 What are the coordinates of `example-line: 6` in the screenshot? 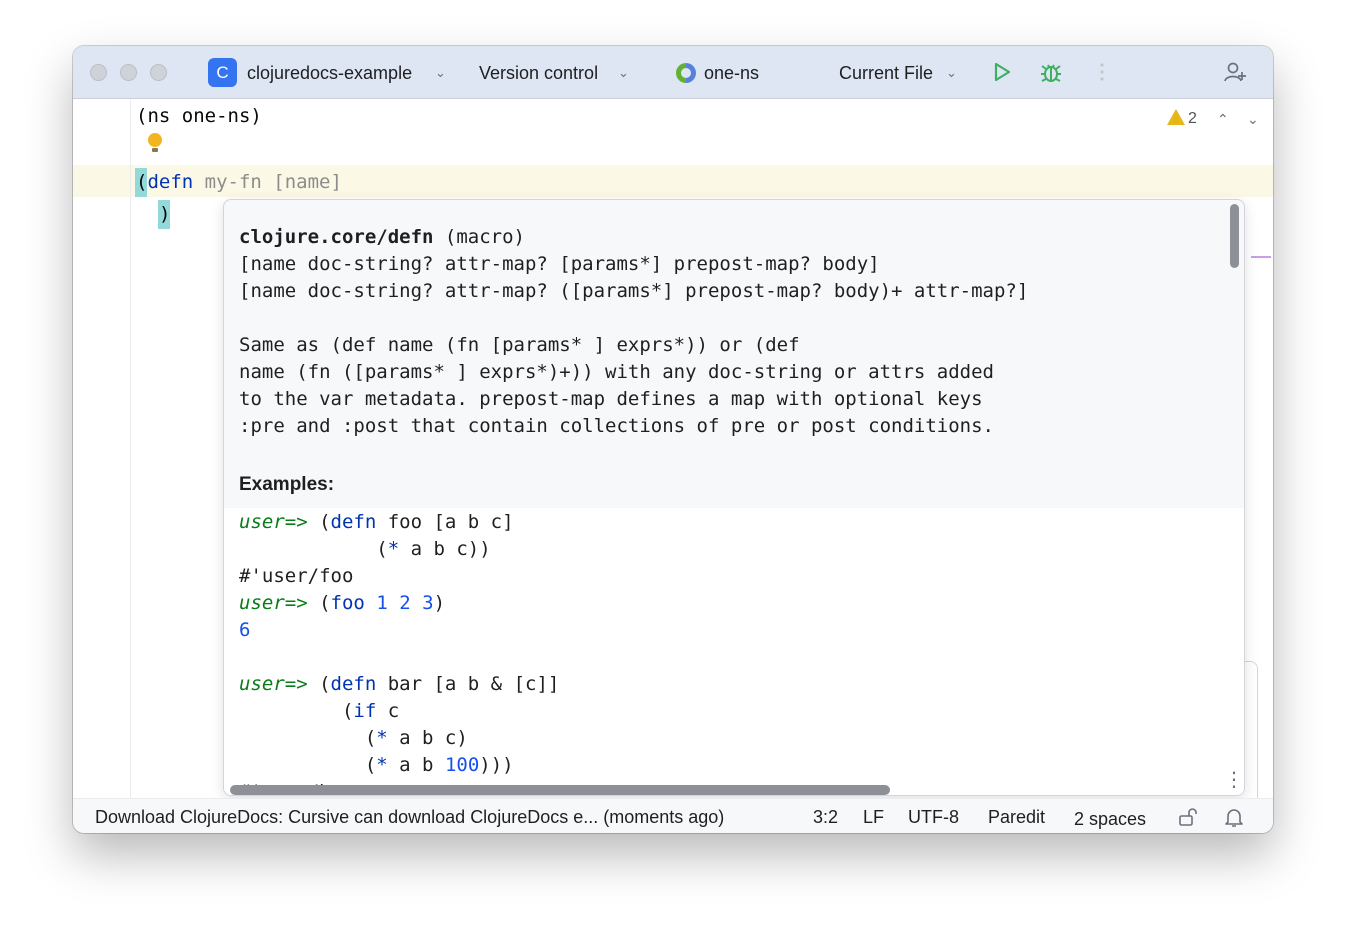 It's located at (245, 630).